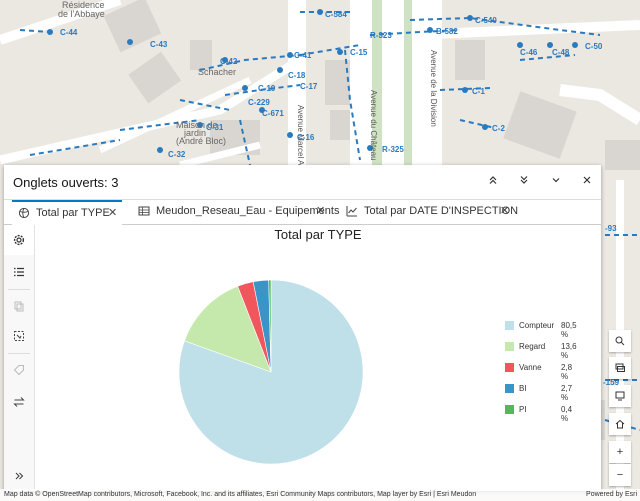 The height and width of the screenshot is (501, 640). What do you see at coordinates (19, 370) in the screenshot?
I see `tag-icon` at bounding box center [19, 370].